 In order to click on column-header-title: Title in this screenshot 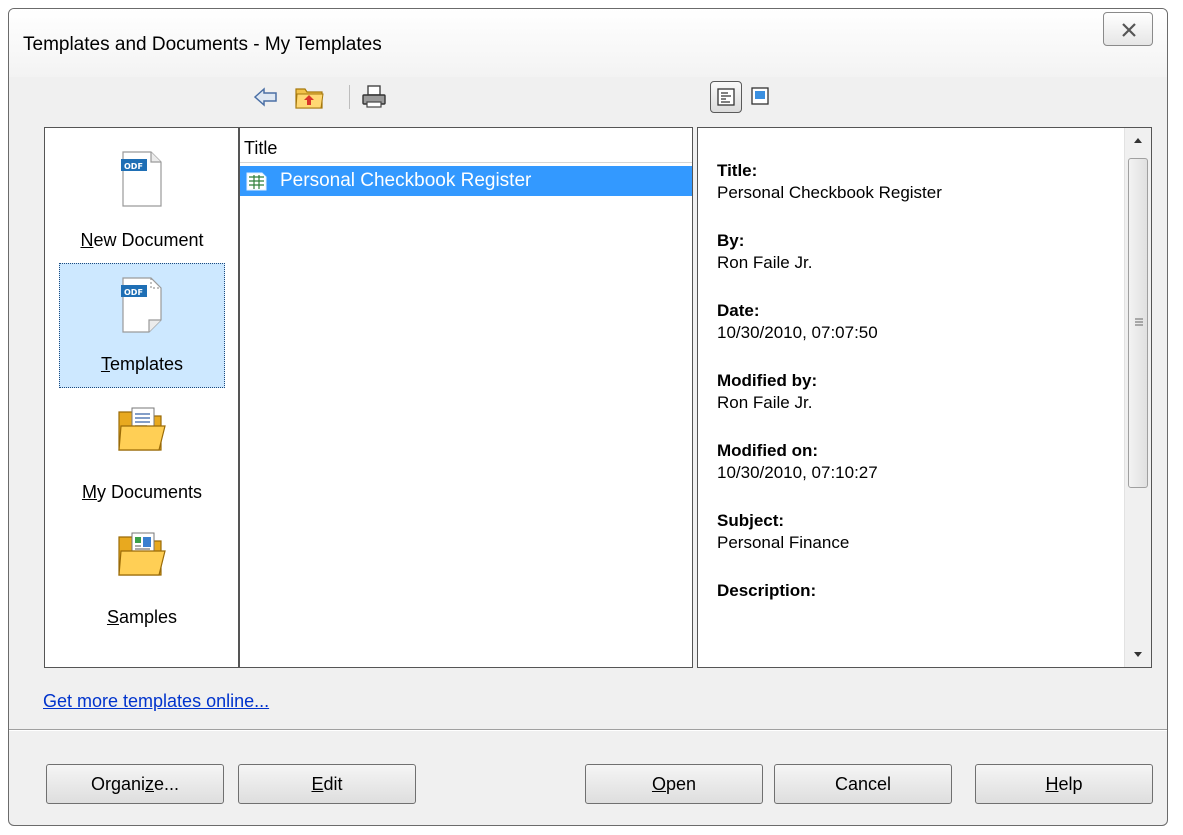, I will do `click(466, 145)`.